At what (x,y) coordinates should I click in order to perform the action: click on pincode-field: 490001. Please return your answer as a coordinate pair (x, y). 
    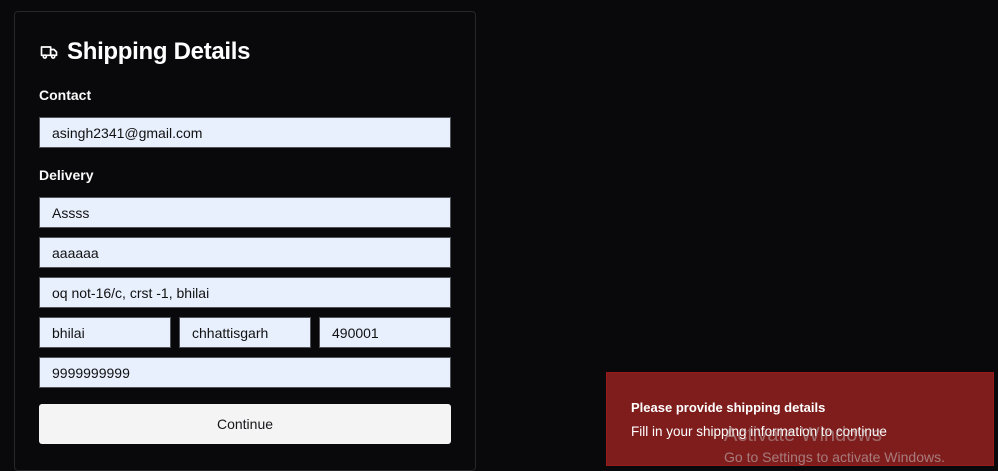
    Looking at the image, I should click on (385, 332).